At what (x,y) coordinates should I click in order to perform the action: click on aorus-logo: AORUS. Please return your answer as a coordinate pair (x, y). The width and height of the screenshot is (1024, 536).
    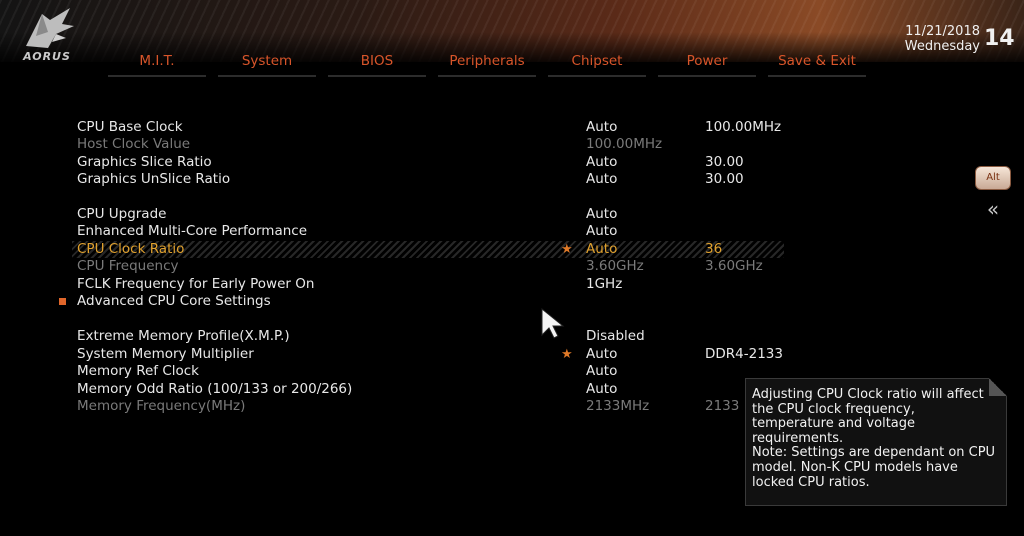
    Looking at the image, I should click on (47, 36).